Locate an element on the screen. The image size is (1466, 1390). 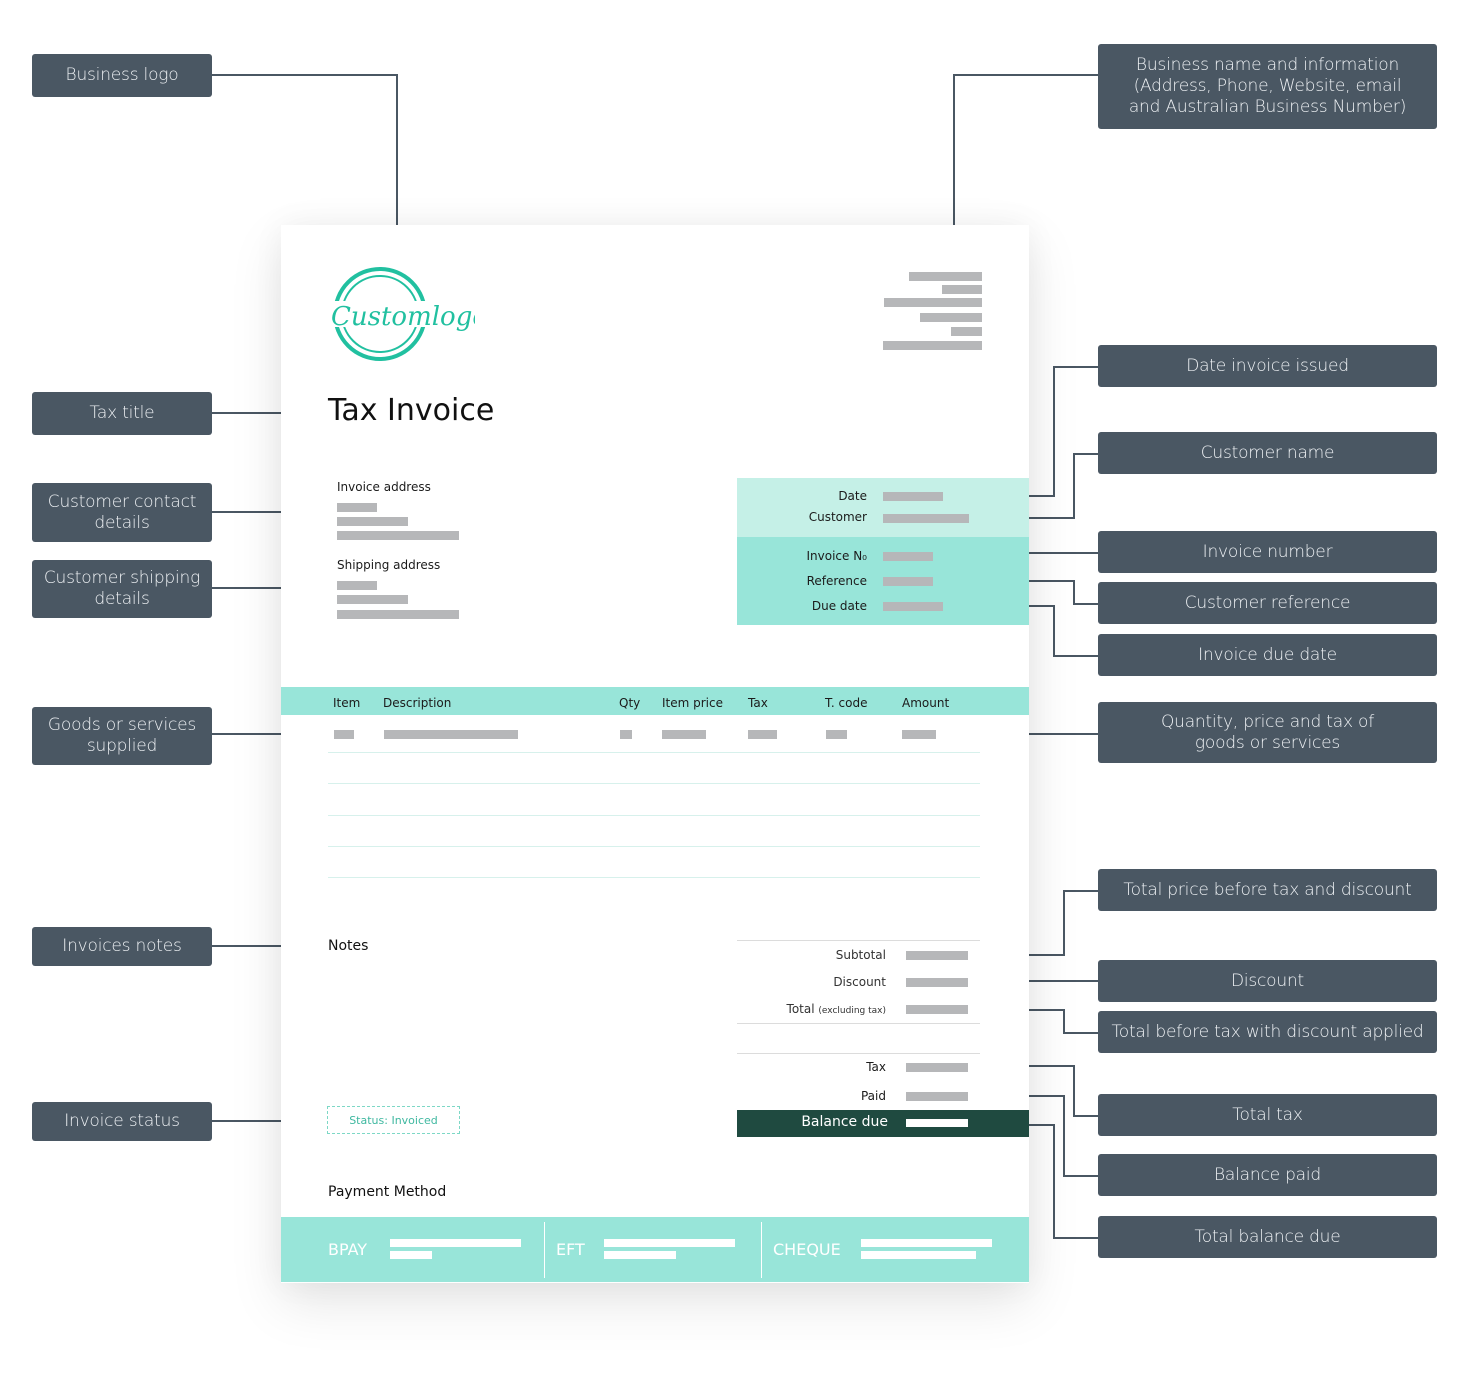
callout-total-with-discount: Total before tax with discount applied is located at coordinates (1267, 1032).